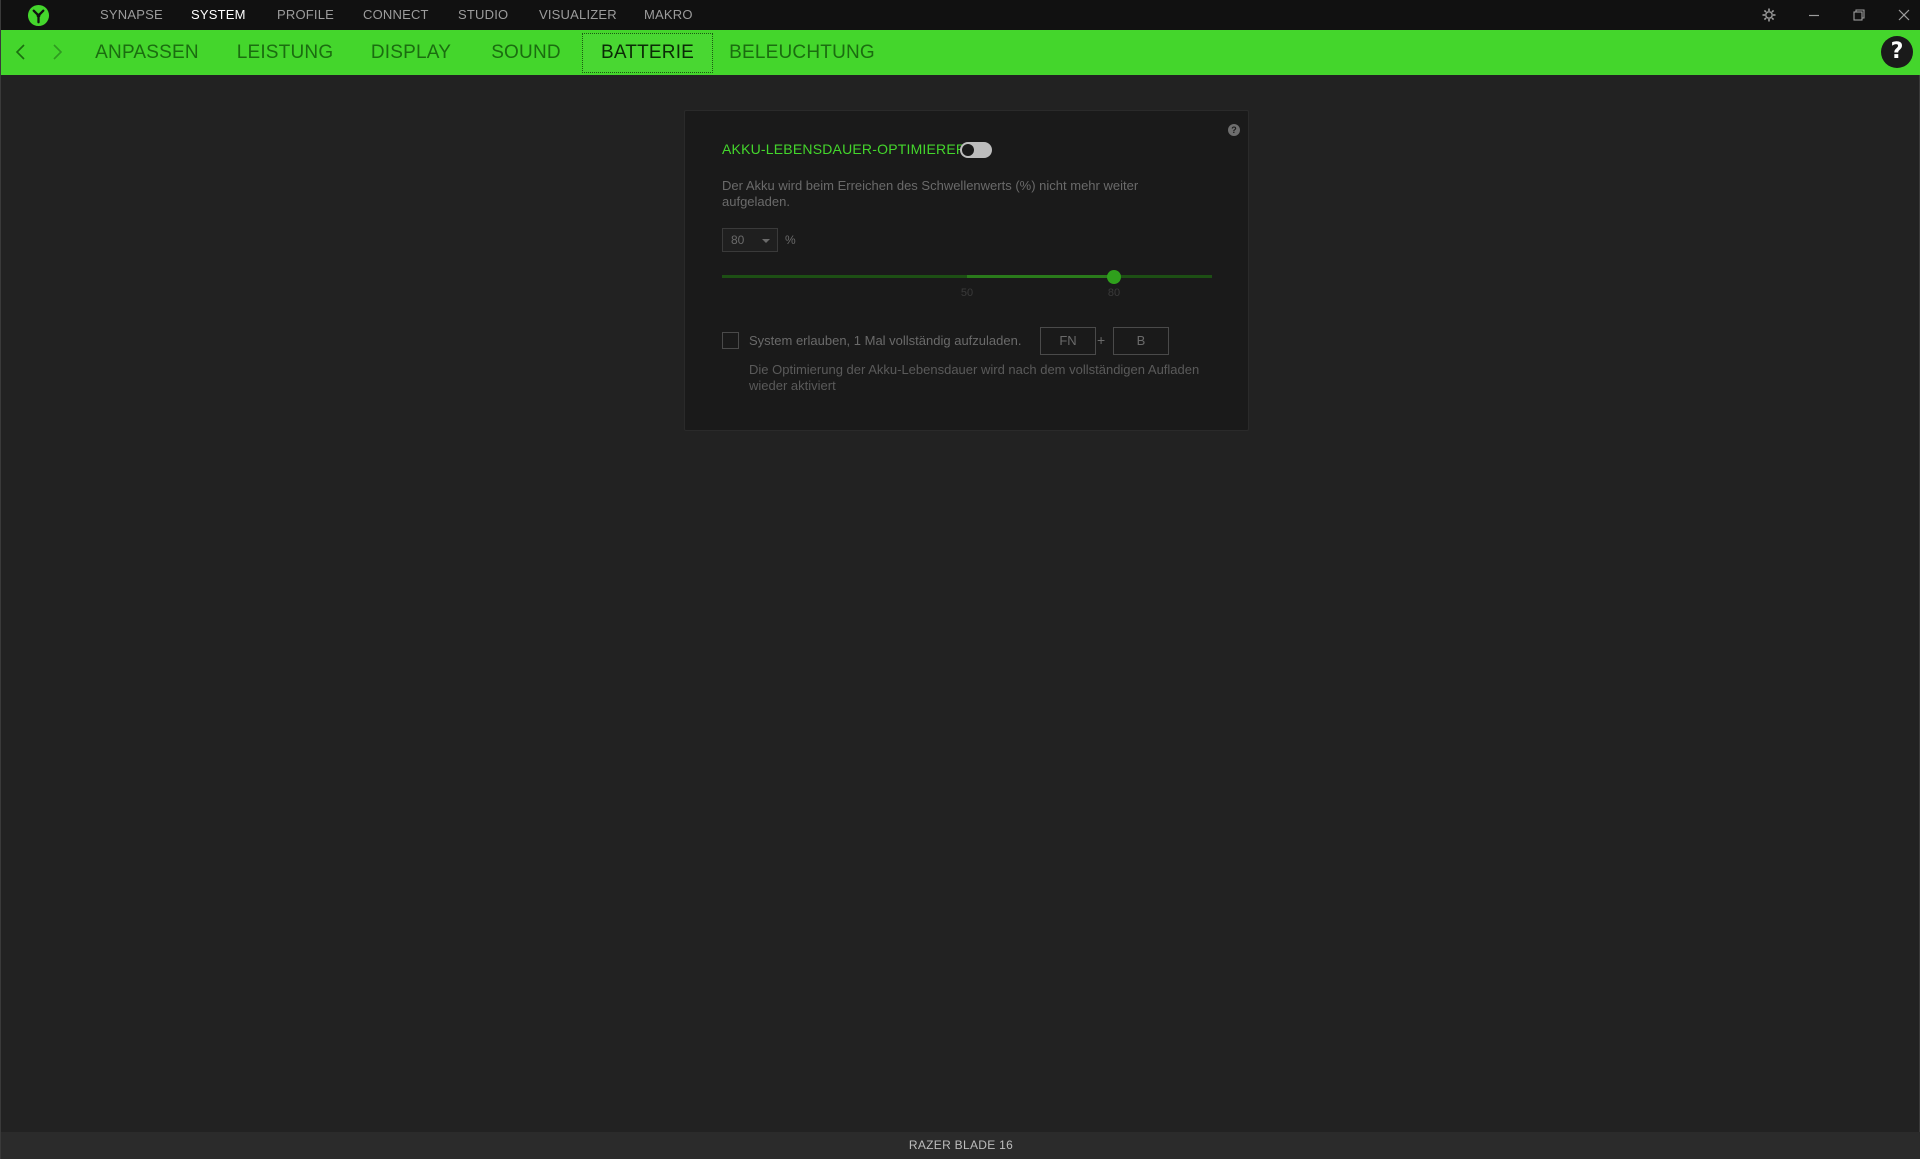 Image resolution: width=1920 pixels, height=1159 pixels. Describe the element at coordinates (790, 240) in the screenshot. I see `threshold-unit: %` at that location.